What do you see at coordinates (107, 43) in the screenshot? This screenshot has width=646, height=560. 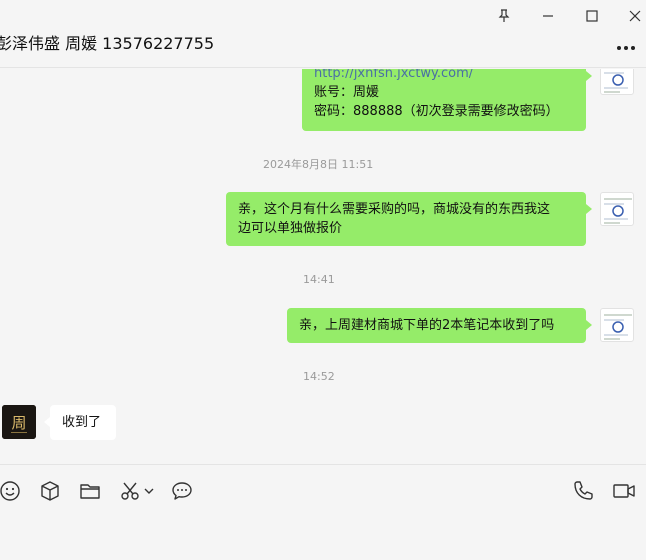 I see `chat-title: 彭泽伟盛 周媛 13576227755` at bounding box center [107, 43].